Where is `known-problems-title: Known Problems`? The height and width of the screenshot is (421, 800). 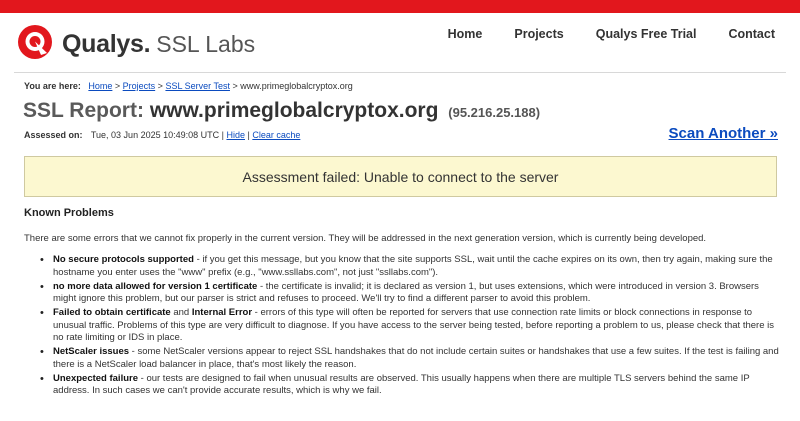
known-problems-title: Known Problems is located at coordinates (69, 213).